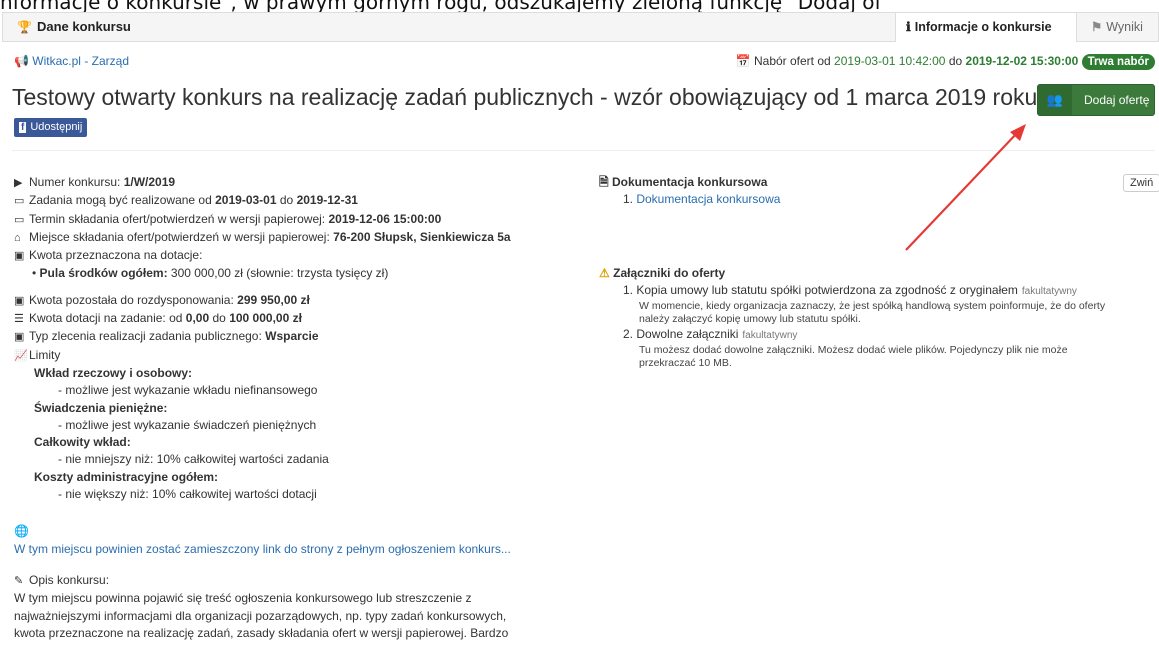  I want to click on attachment-name: Dowolne załączniki, so click(687, 334).